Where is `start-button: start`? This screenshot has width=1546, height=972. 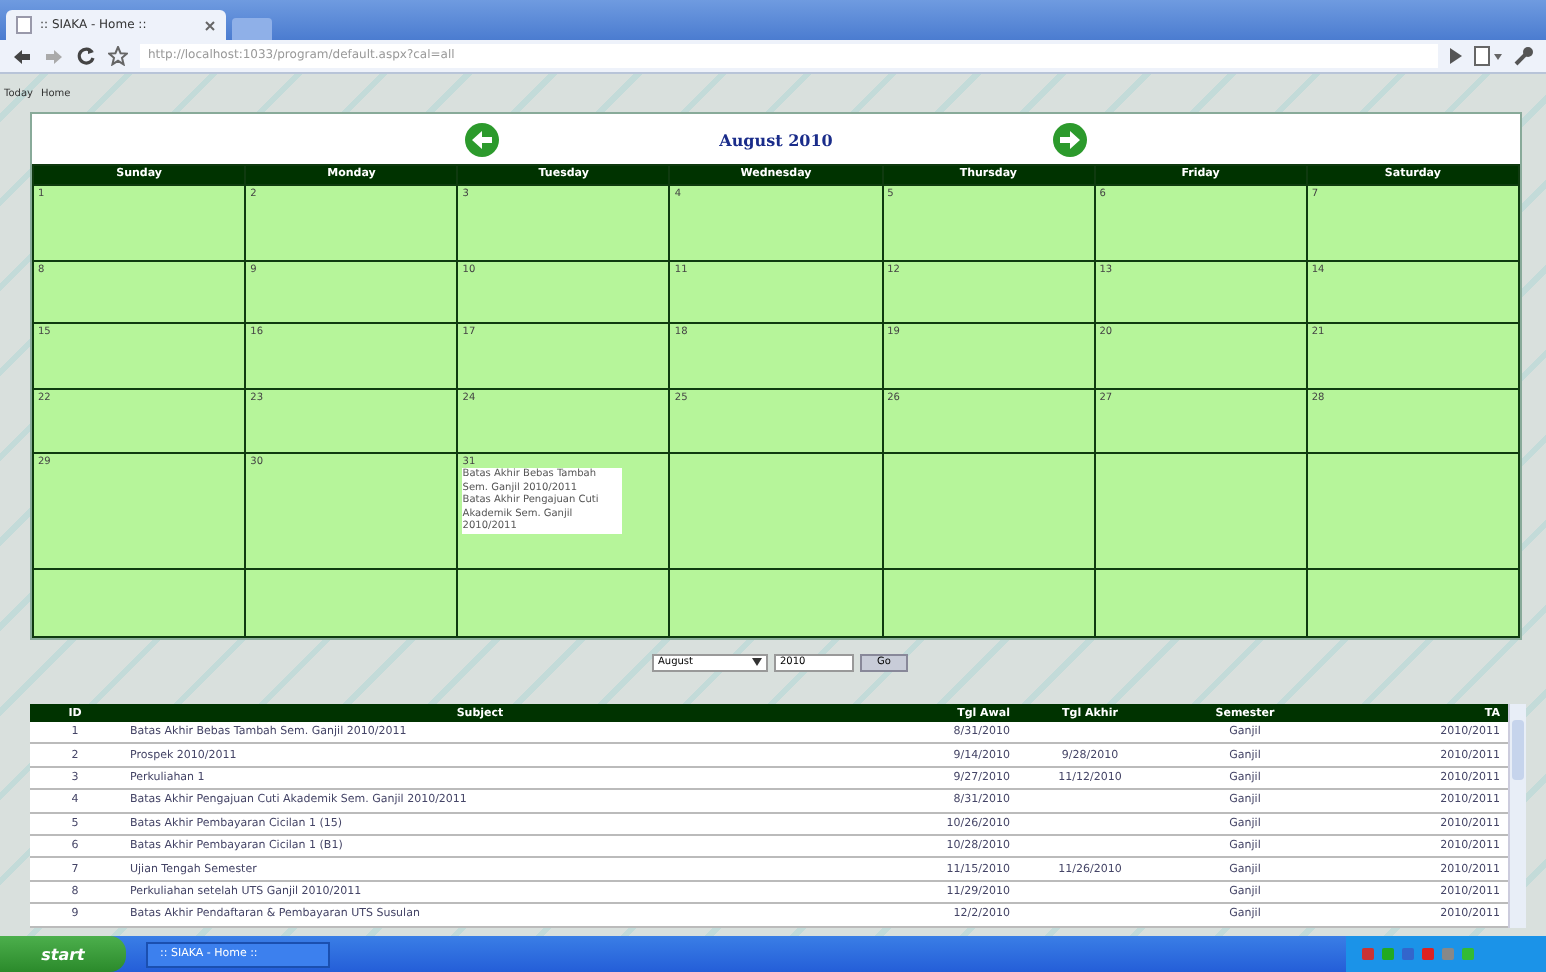
start-button: start is located at coordinates (63, 954).